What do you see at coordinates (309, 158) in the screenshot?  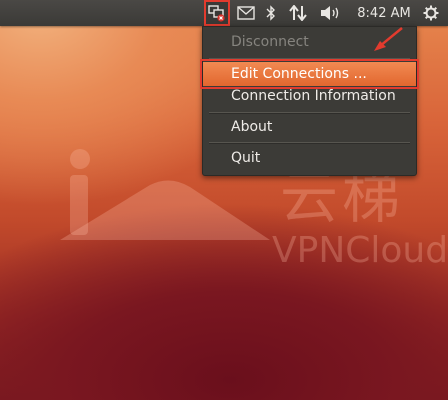 I see `menu-item-quit: Quit` at bounding box center [309, 158].